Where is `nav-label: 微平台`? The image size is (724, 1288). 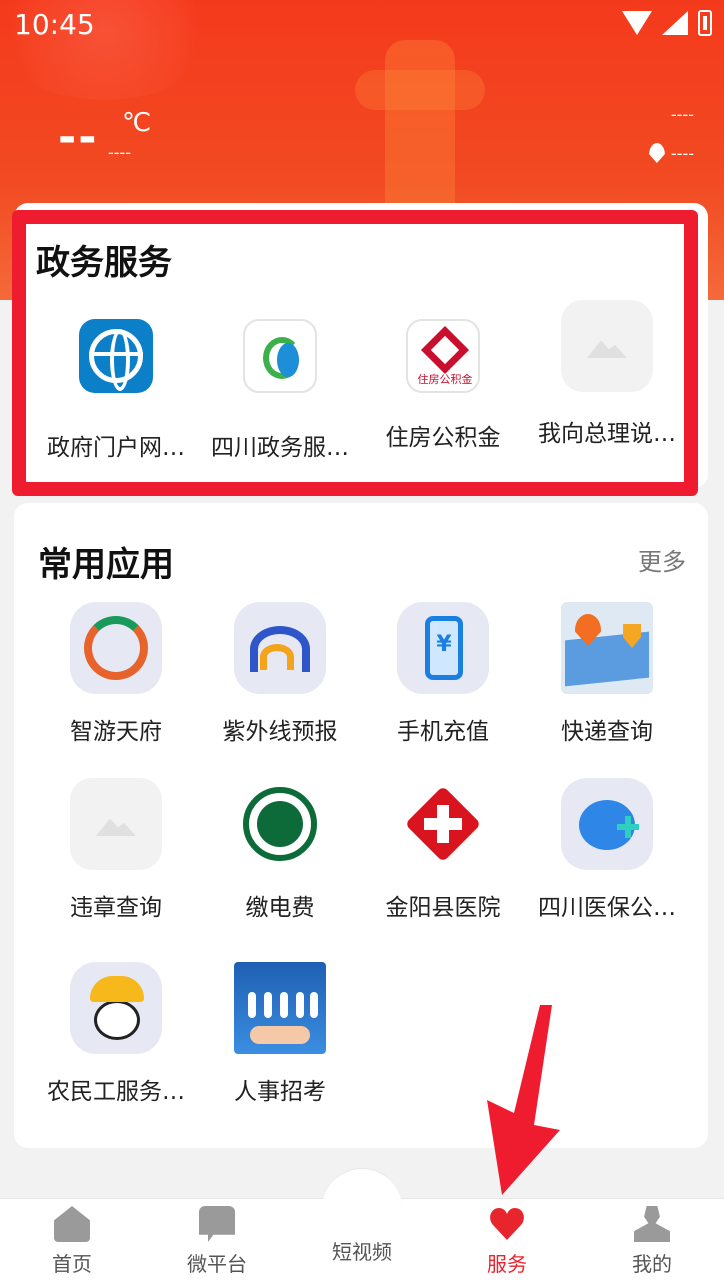 nav-label: 微平台 is located at coordinates (217, 1264).